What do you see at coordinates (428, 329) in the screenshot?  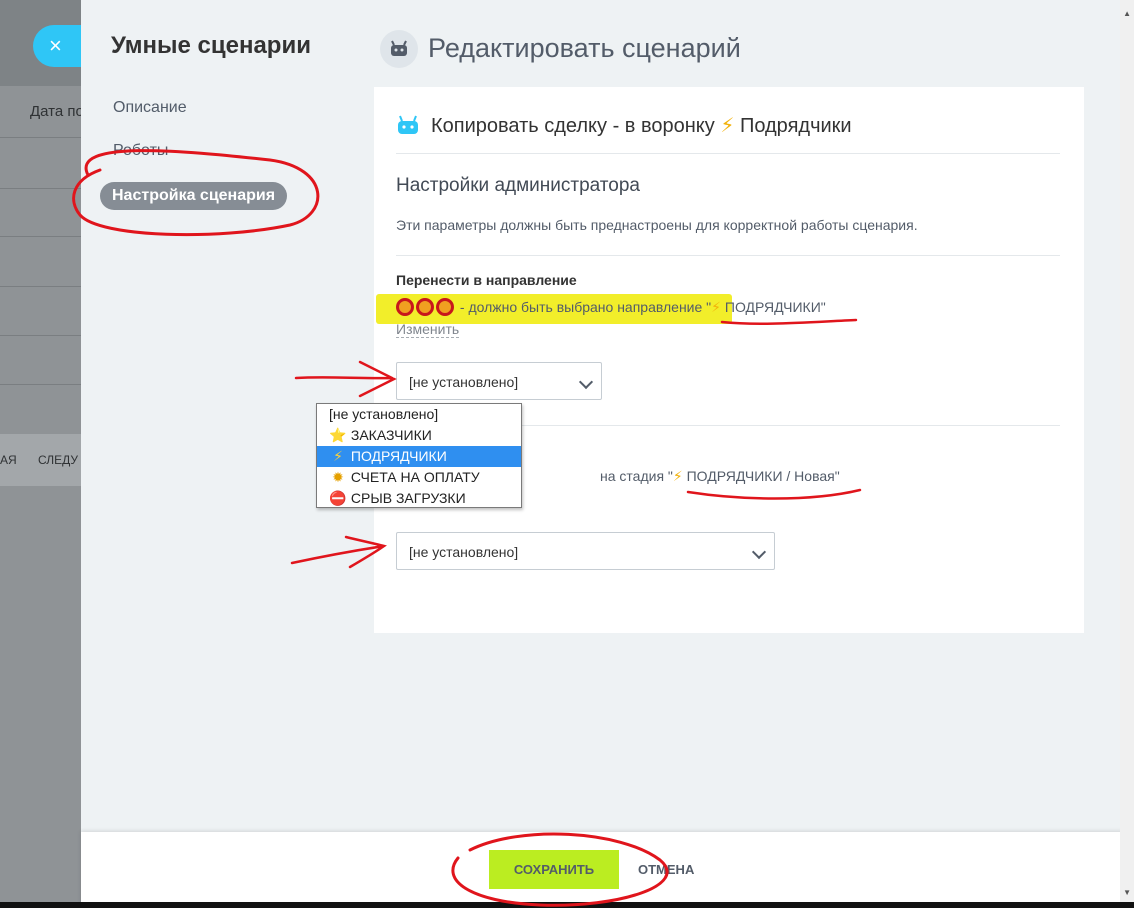 I see `change-link: Изменить` at bounding box center [428, 329].